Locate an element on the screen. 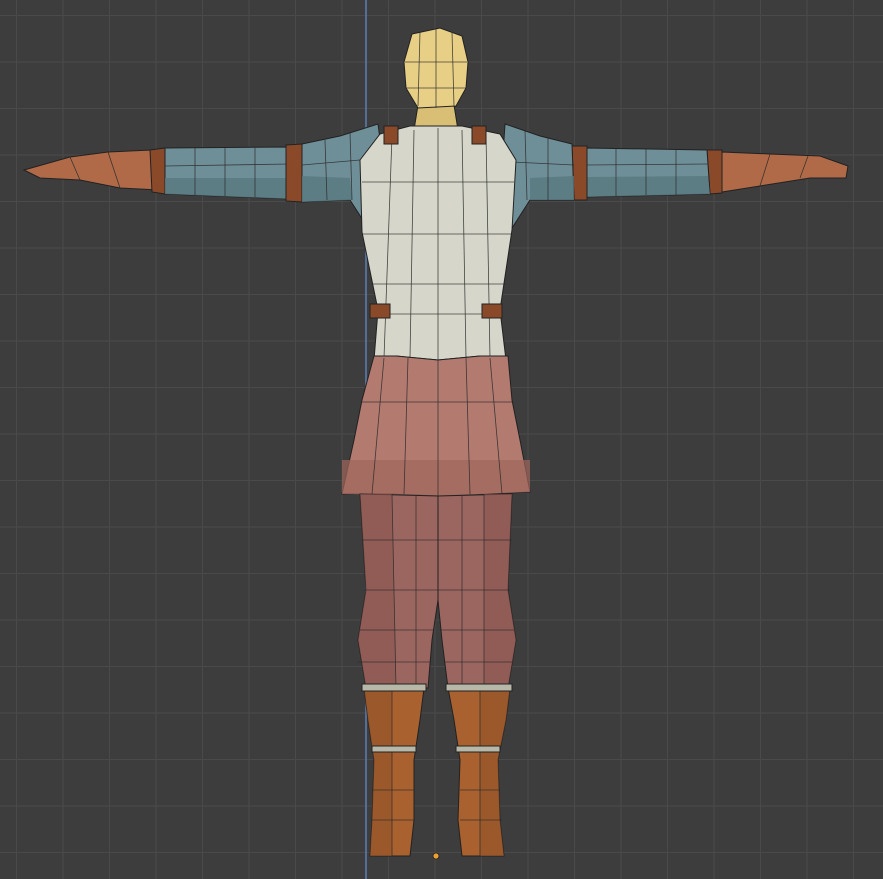 The height and width of the screenshot is (879, 883). left-side-buckle is located at coordinates (380, 311).